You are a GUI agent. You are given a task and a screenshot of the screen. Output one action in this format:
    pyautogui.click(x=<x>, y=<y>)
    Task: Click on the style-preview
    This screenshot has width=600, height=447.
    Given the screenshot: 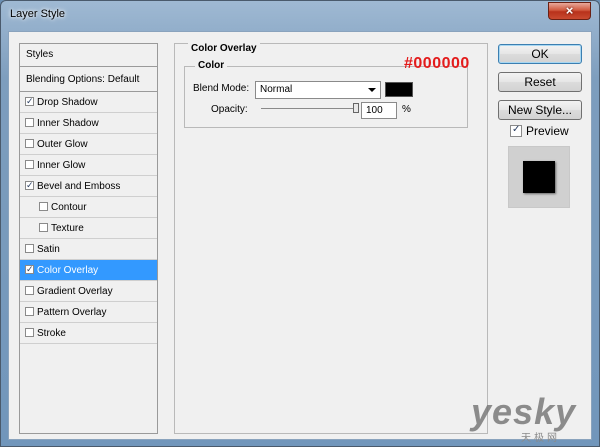 What is the action you would take?
    pyautogui.click(x=539, y=177)
    